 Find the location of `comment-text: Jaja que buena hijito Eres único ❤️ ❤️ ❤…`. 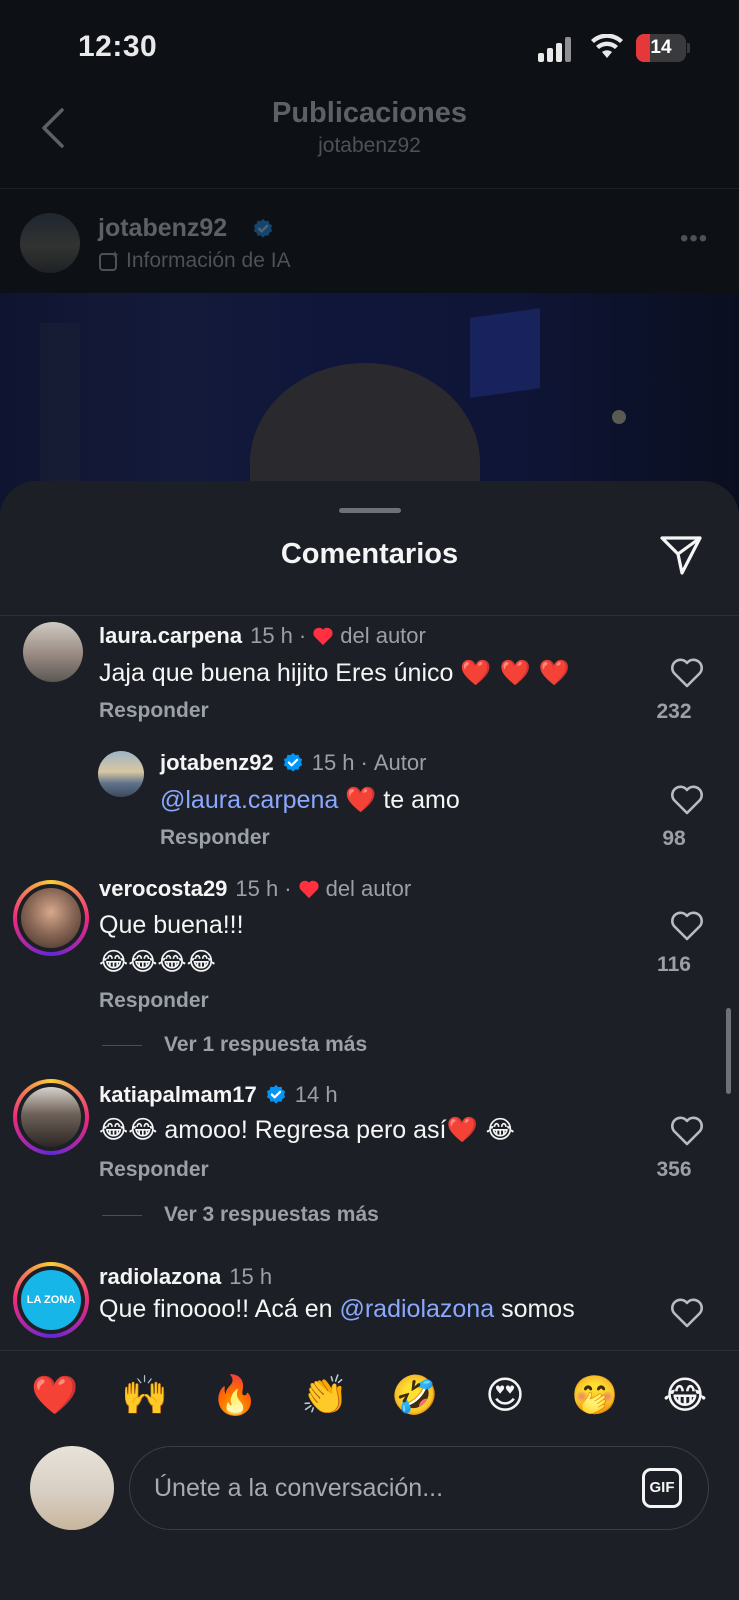

comment-text: Jaja que buena hijito Eres único ❤️ ❤️ ❤… is located at coordinates (334, 672).